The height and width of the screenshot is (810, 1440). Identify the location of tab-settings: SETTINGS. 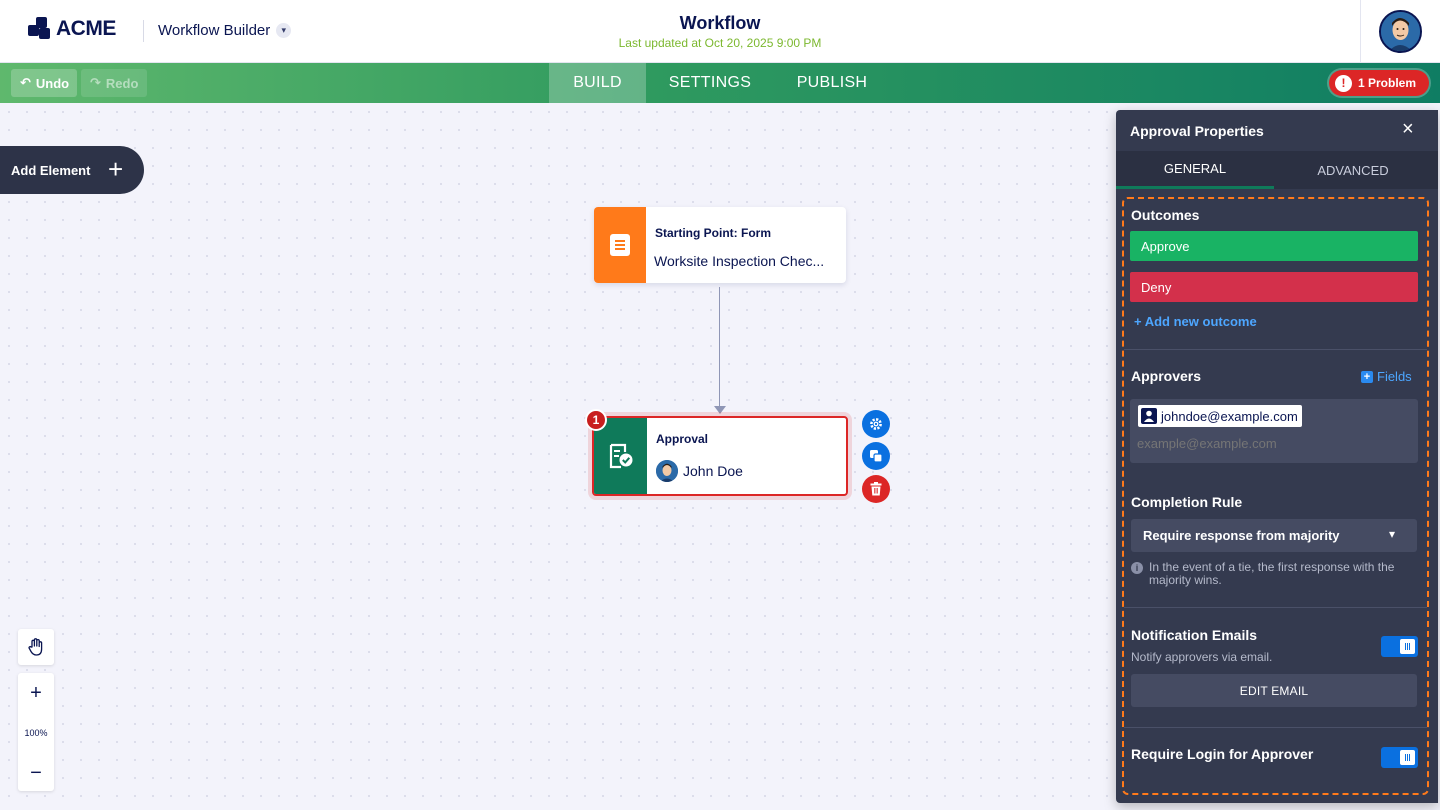
(710, 83).